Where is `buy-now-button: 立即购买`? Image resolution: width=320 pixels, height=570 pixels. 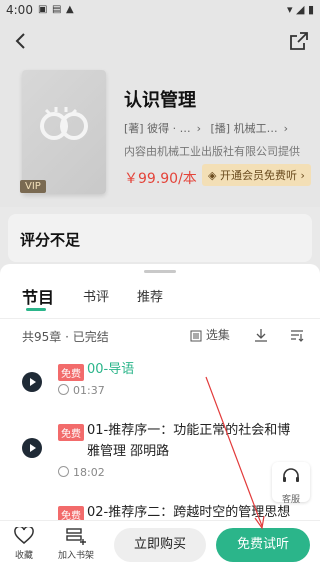 buy-now-button: 立即购买 is located at coordinates (160, 545).